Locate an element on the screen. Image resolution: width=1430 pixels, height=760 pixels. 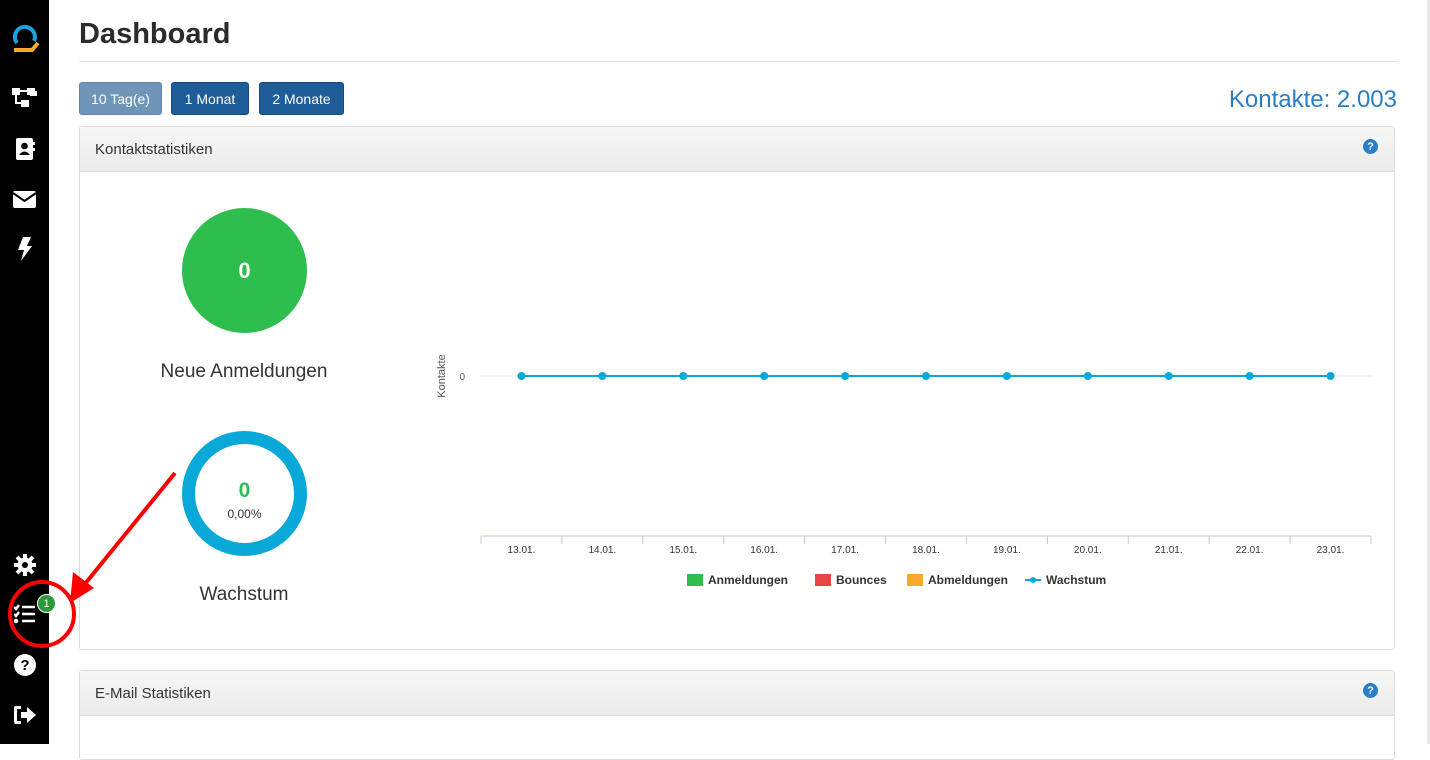
page-title: Dashboard is located at coordinates (155, 34).